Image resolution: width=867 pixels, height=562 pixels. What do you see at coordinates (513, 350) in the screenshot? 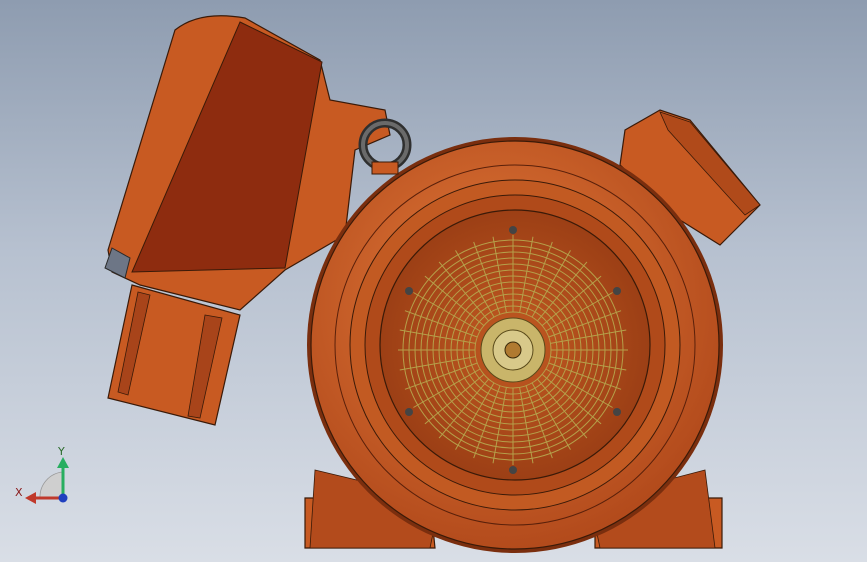
I see `shaft-end` at bounding box center [513, 350].